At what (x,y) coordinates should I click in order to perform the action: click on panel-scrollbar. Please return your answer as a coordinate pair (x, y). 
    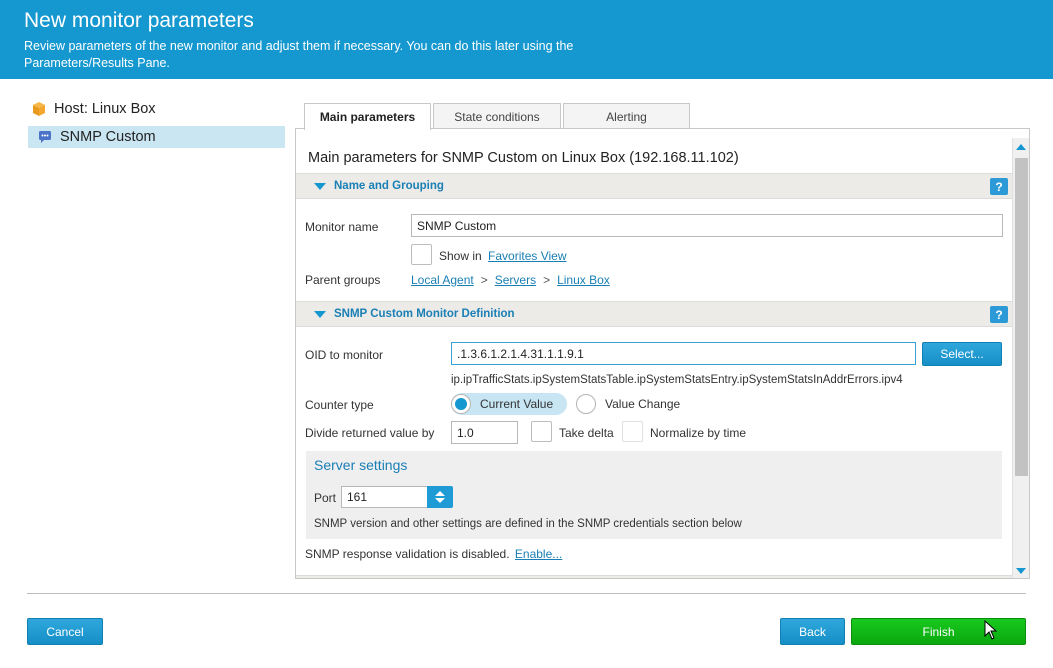
    Looking at the image, I should click on (1020, 358).